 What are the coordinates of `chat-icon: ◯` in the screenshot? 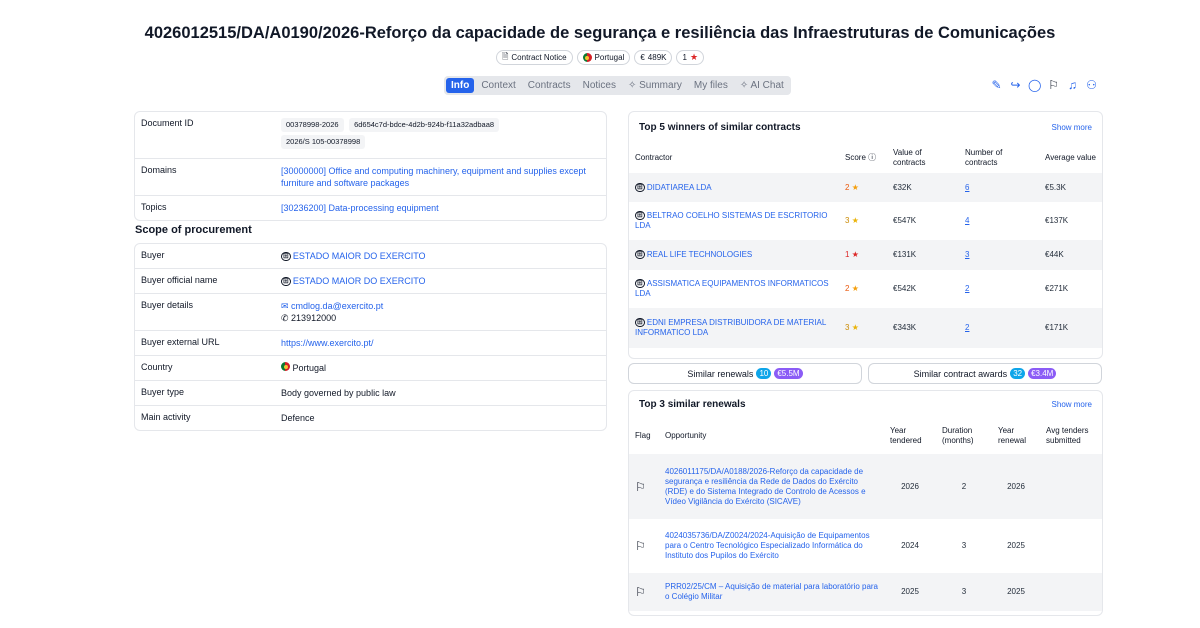 It's located at (1034, 85).